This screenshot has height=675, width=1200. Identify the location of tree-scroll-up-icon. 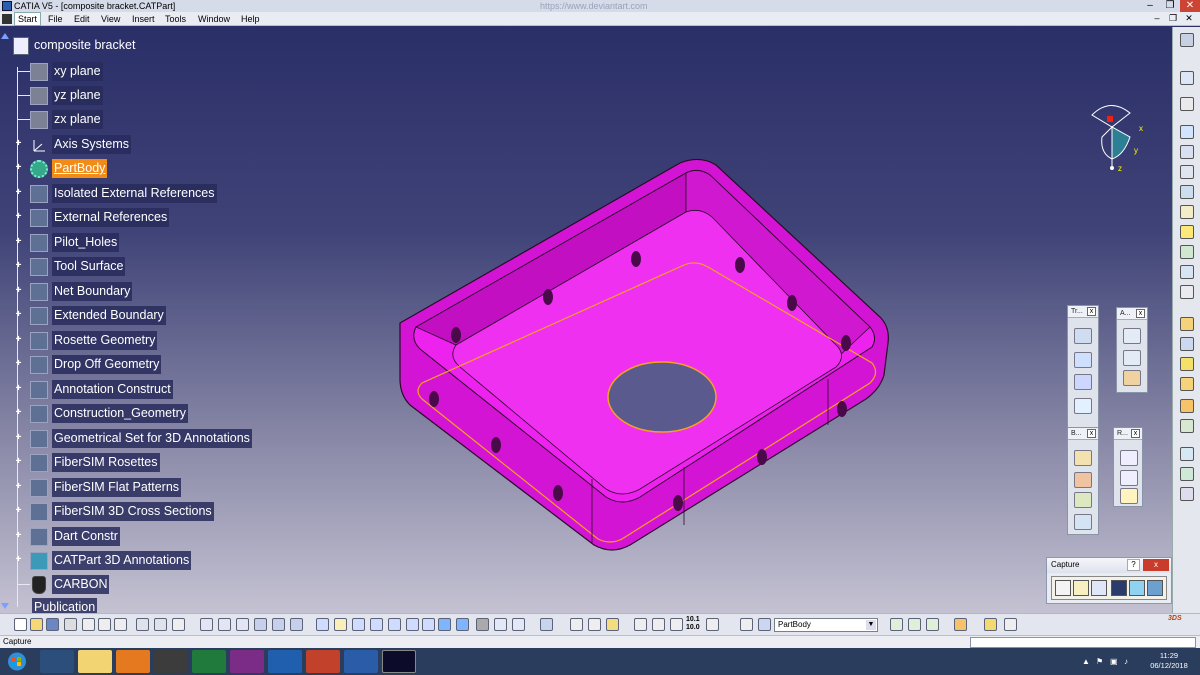
(5, 36).